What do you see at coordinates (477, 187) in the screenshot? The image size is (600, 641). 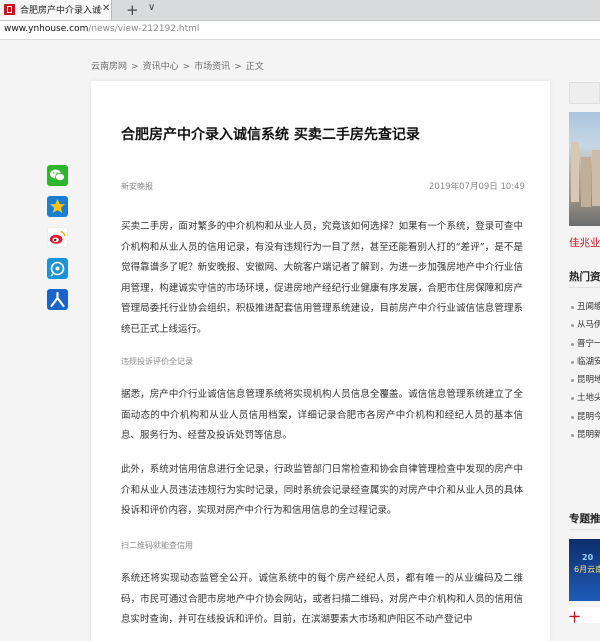 I see `article-date: 2019年07月09日 10:49` at bounding box center [477, 187].